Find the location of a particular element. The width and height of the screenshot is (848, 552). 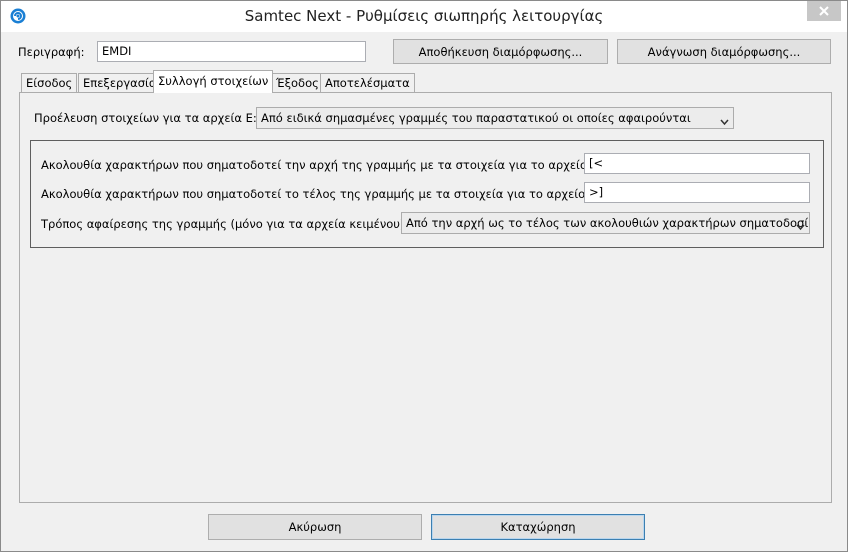

tab-output: Έξοδος is located at coordinates (297, 82).